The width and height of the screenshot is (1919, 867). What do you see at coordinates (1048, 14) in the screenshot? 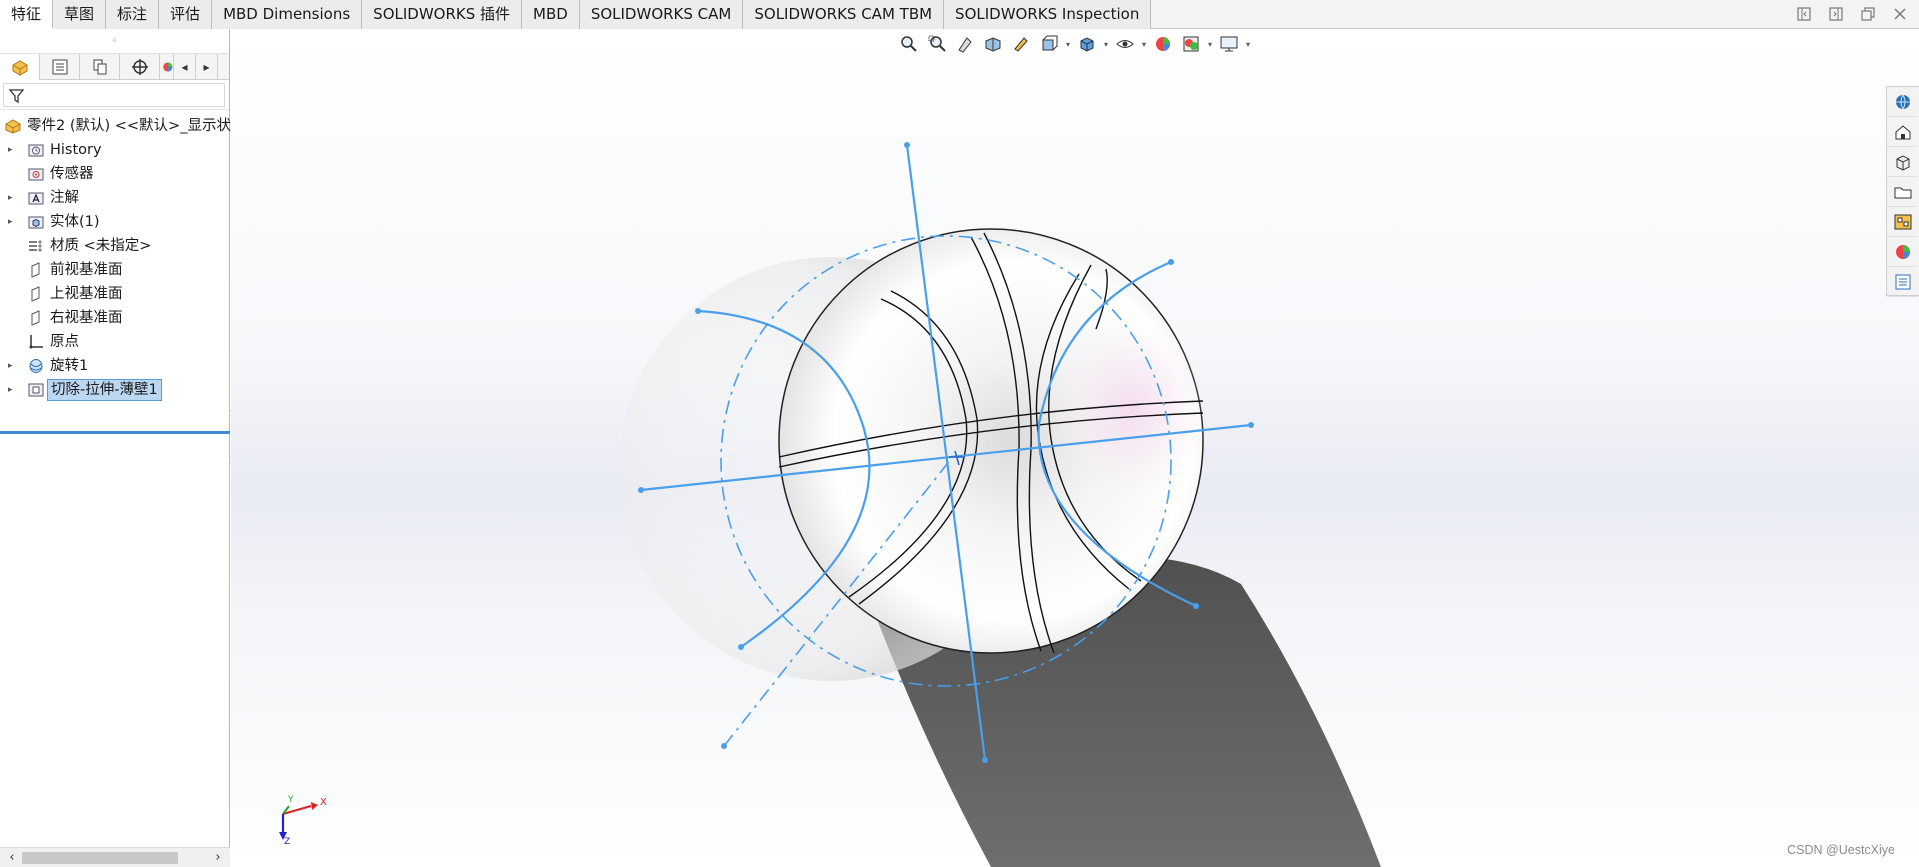
I see `tab-solidworks-inspection: SOLIDWORKS Inspection` at bounding box center [1048, 14].